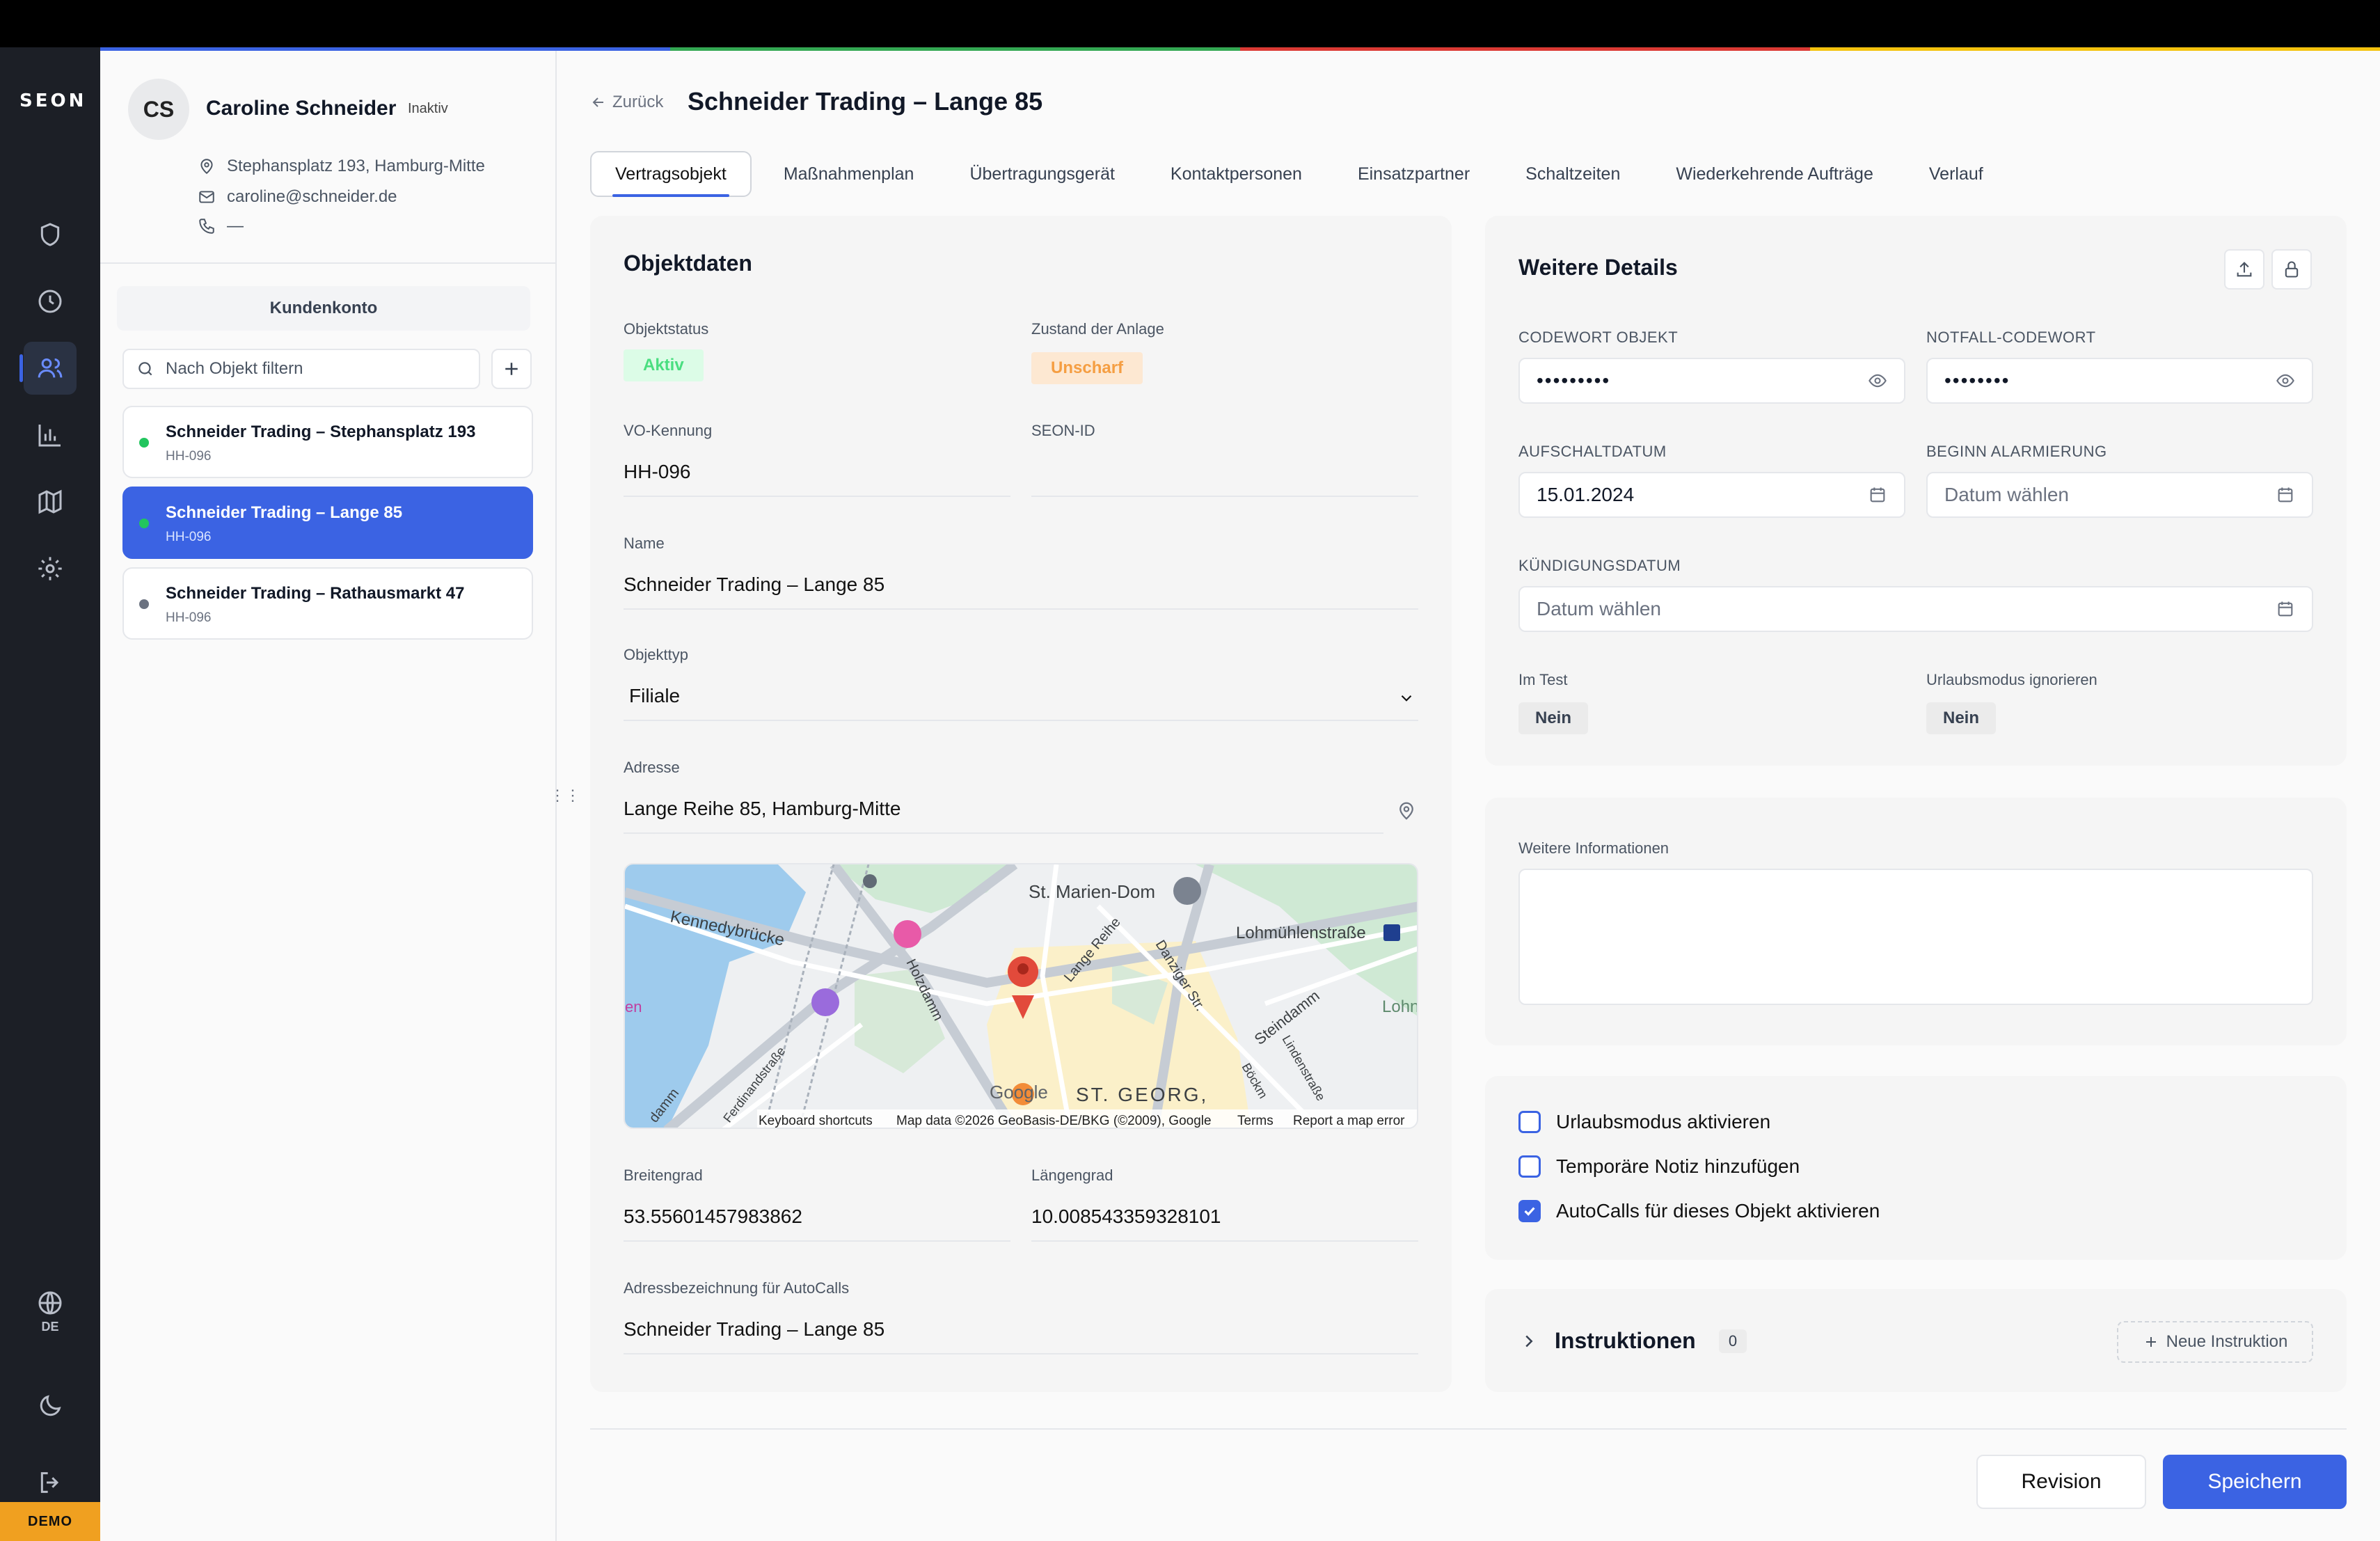 The height and width of the screenshot is (1541, 2380). Describe the element at coordinates (1087, 368) in the screenshot. I see `zustand-badge: Unscharf` at that location.